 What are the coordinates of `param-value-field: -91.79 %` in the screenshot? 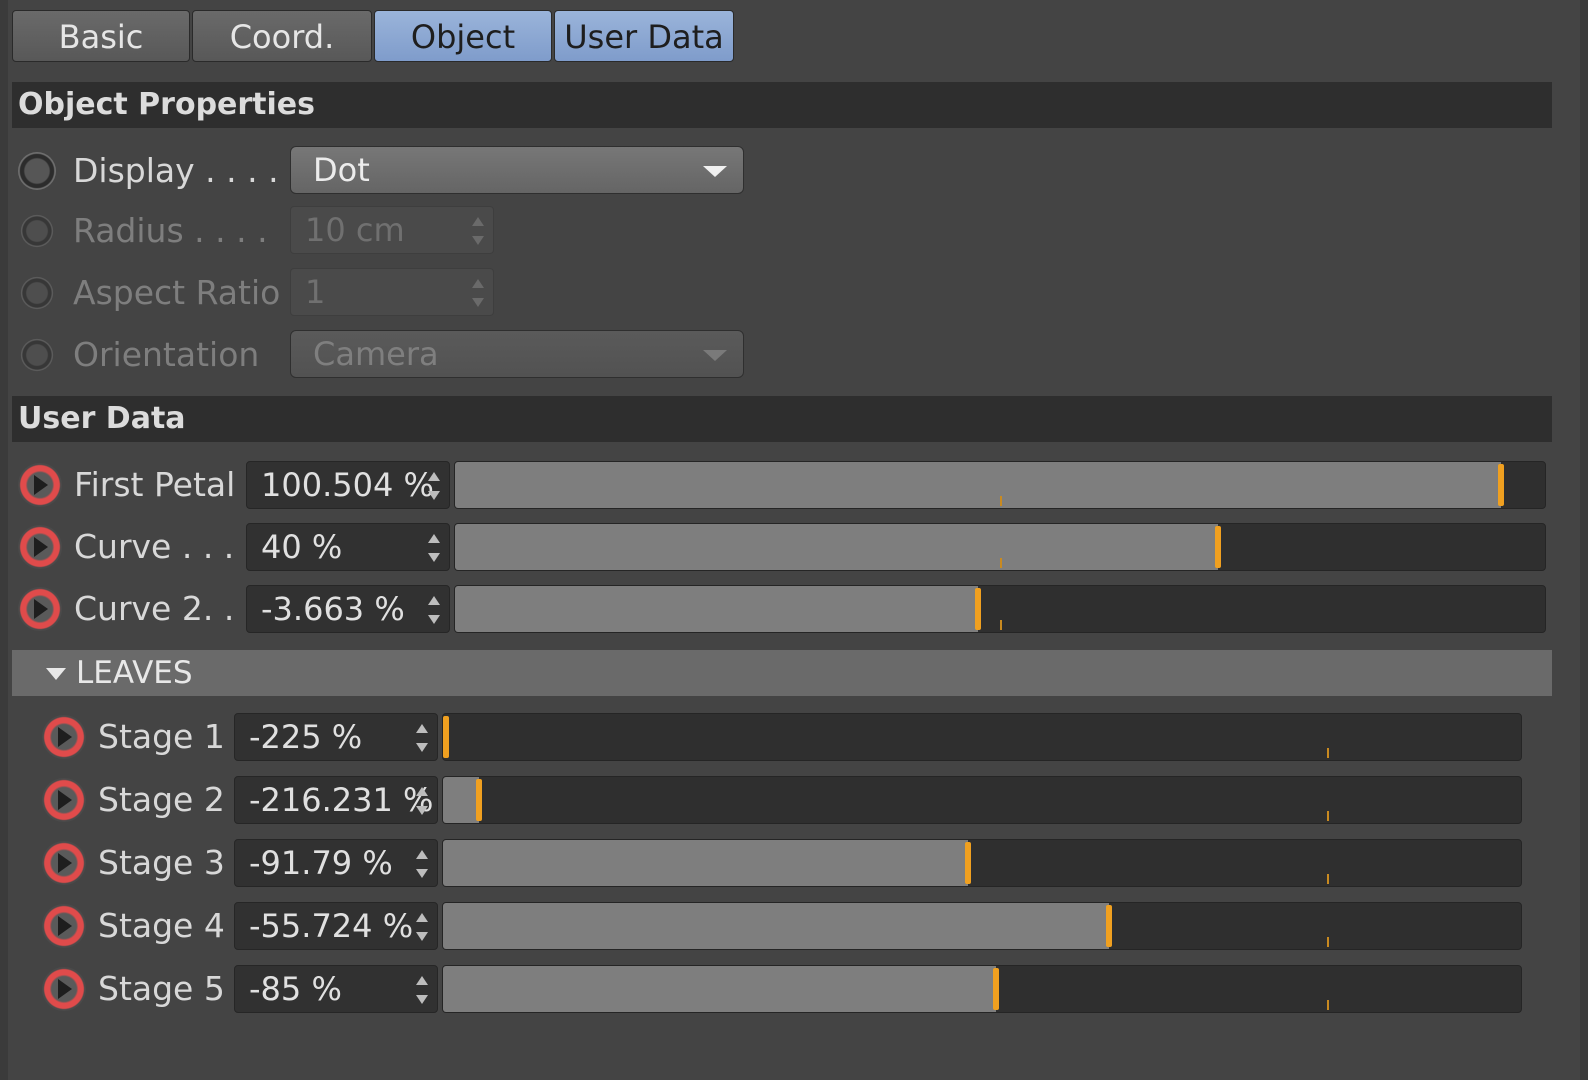 It's located at (336, 863).